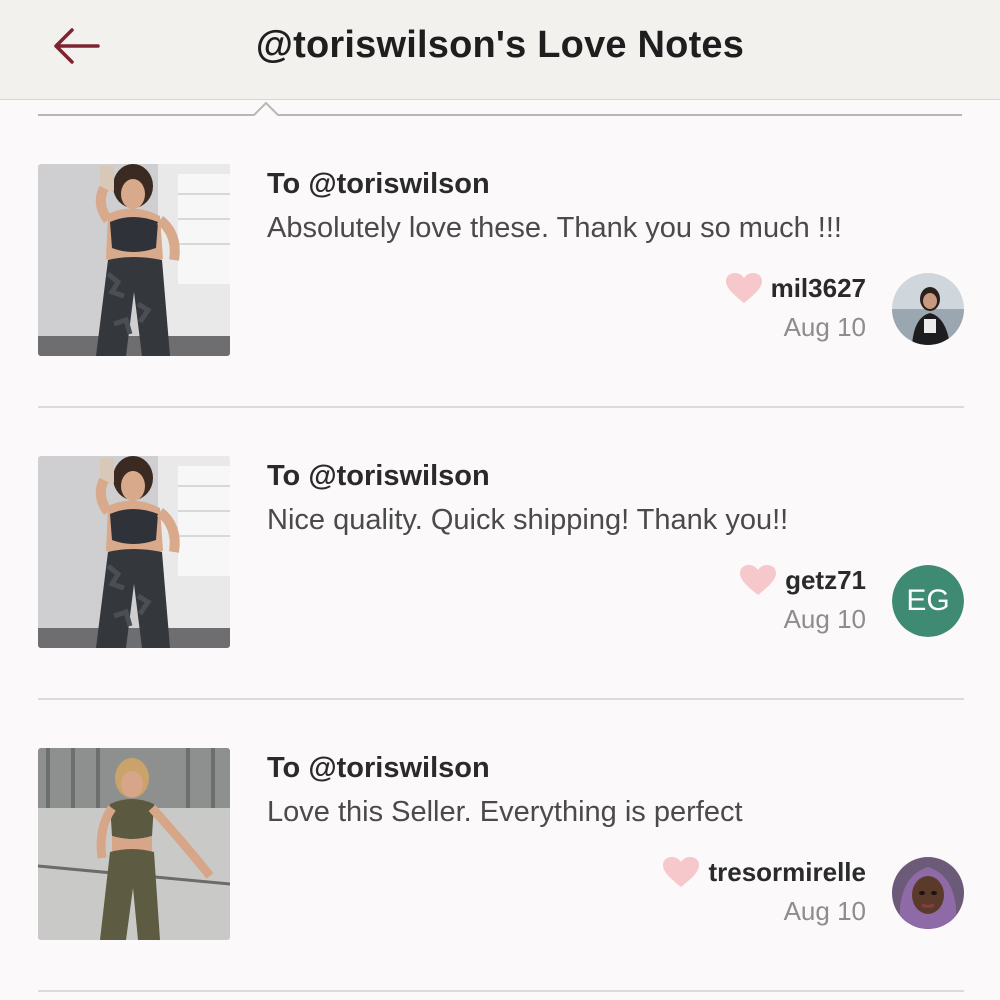 This screenshot has width=1000, height=1000. What do you see at coordinates (764, 891) in the screenshot?
I see `note-meta: tresormirelle Aug 10` at bounding box center [764, 891].